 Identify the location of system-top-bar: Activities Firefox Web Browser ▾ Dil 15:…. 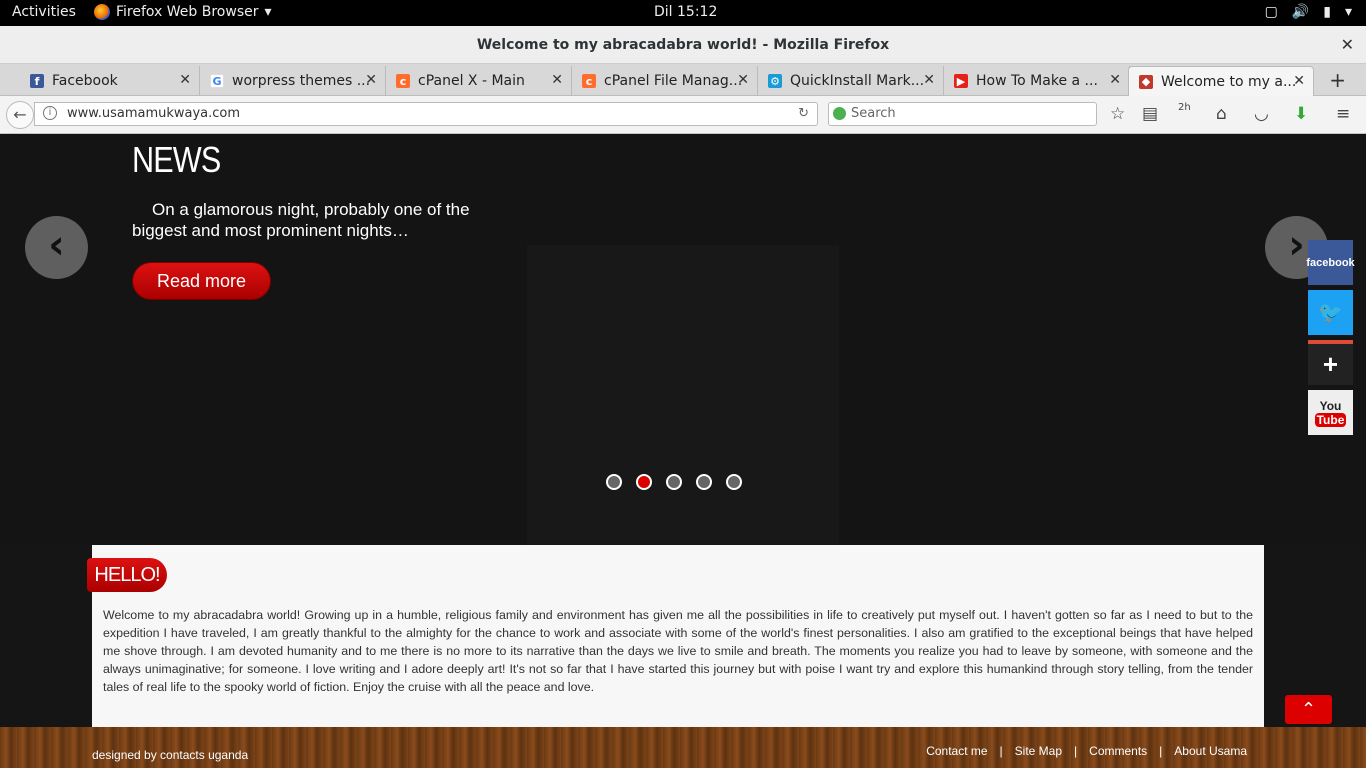
(683, 13).